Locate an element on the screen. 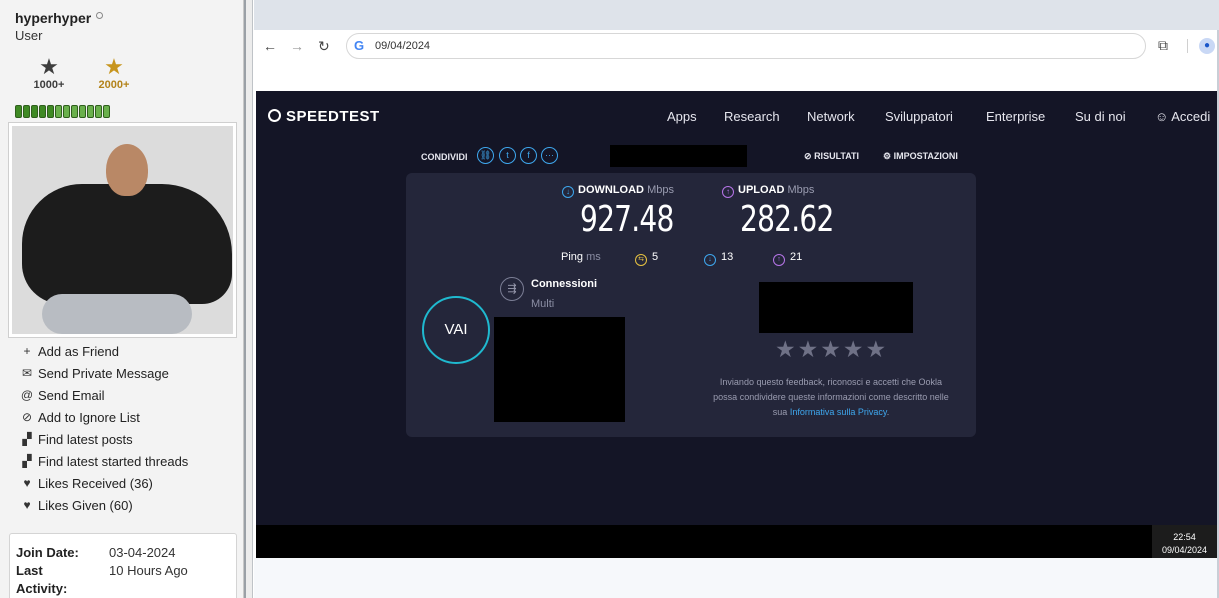  upload-latency-icon: ↑ is located at coordinates (779, 260).